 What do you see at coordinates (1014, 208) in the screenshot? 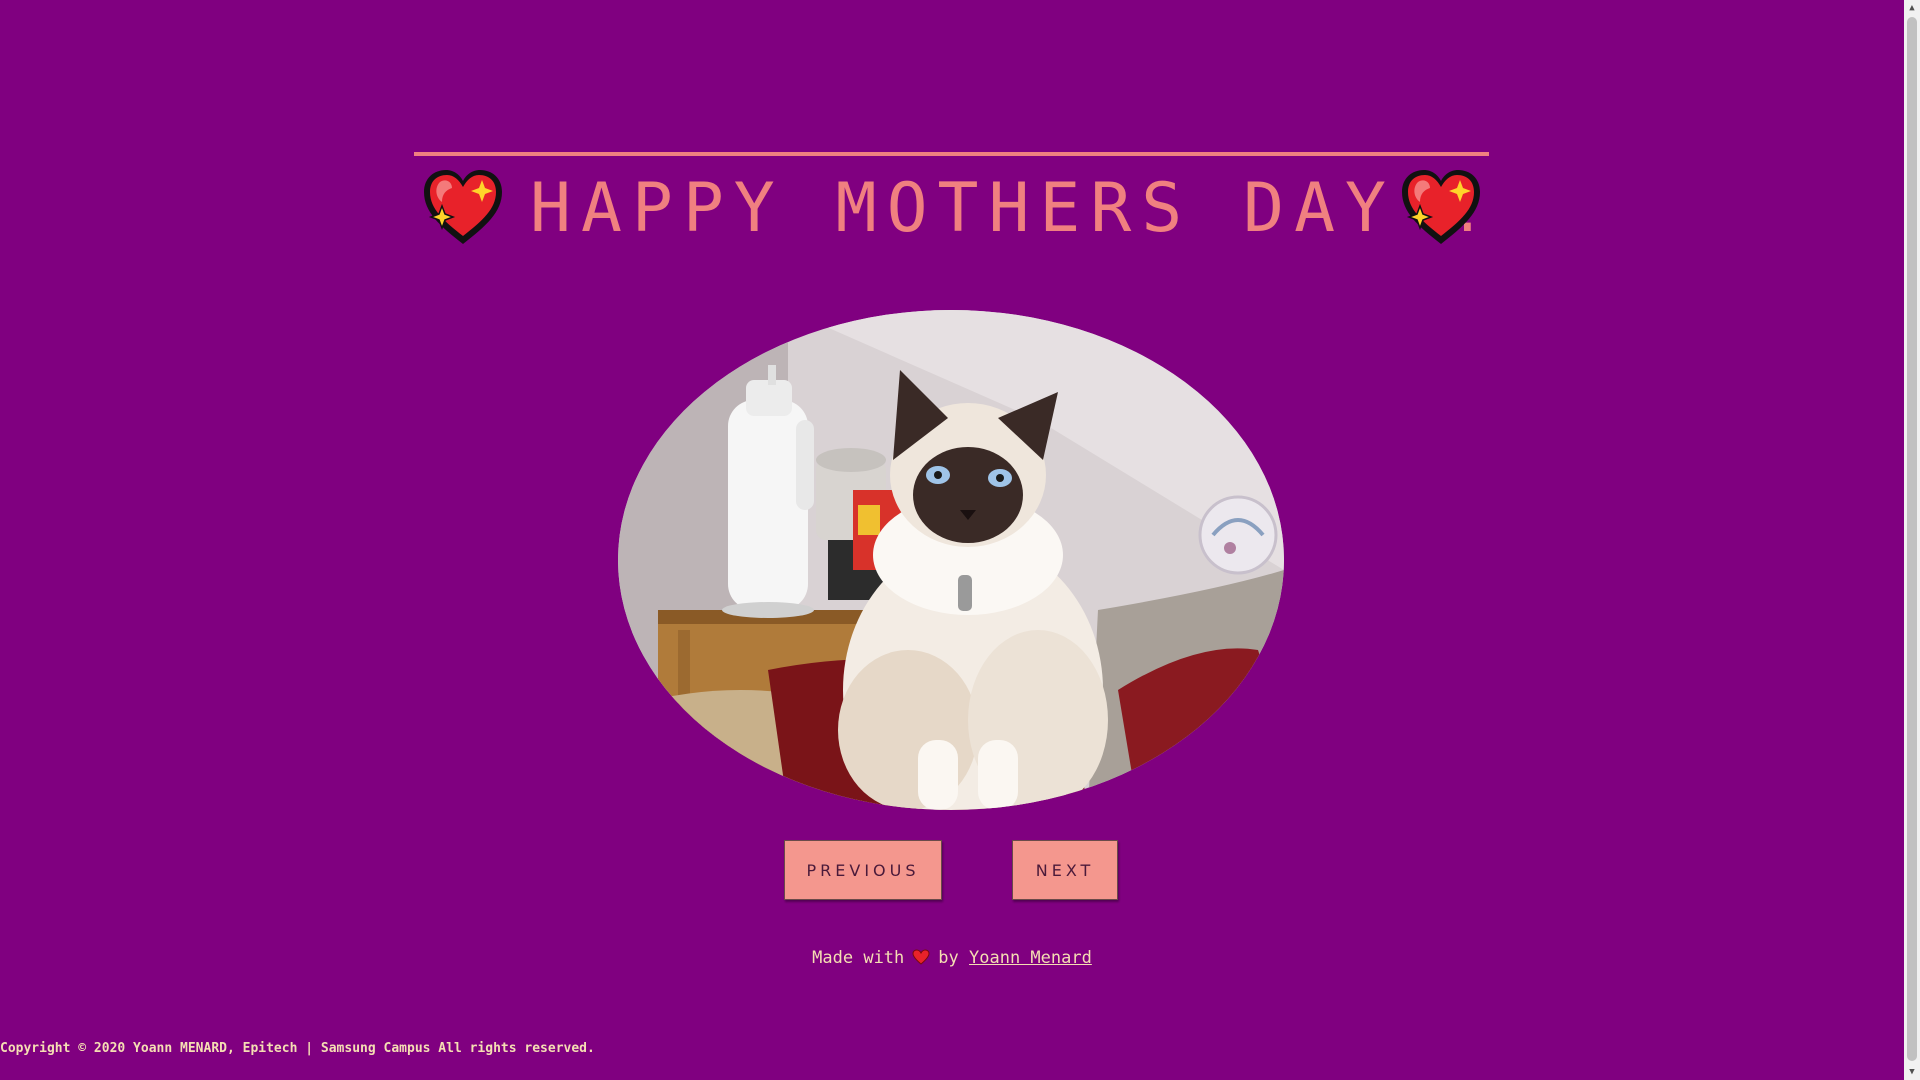
I see `page-title: HAPPY MOTHERS DAY !` at bounding box center [1014, 208].